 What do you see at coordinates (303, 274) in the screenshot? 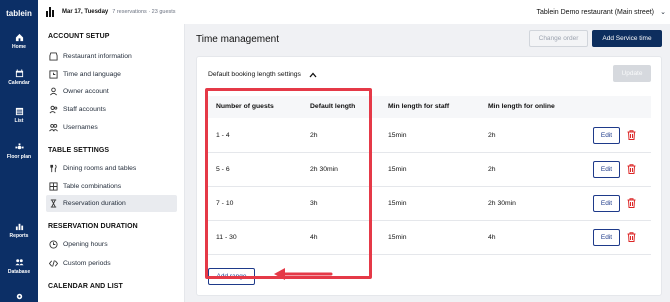
I see `arrow-annotation` at bounding box center [303, 274].